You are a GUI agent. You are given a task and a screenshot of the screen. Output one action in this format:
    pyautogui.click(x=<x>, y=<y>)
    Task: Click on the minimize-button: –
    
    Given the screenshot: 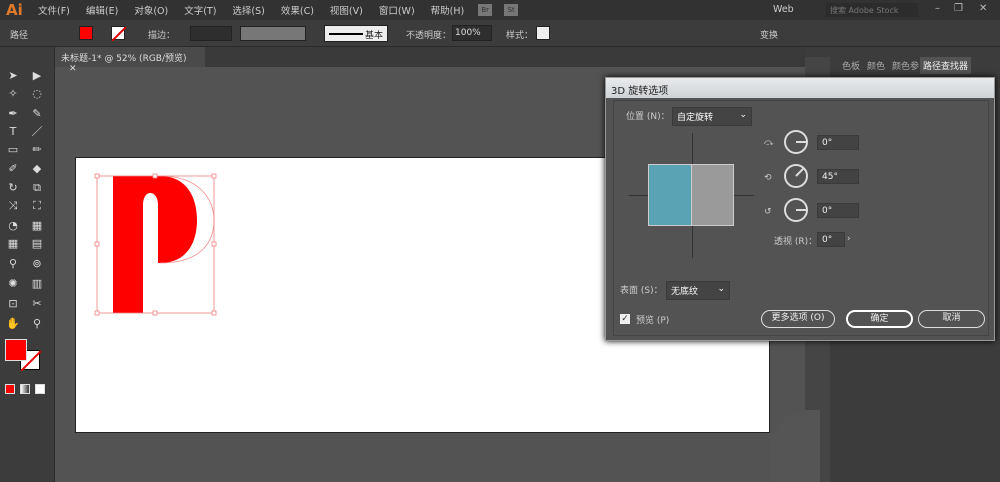 What is the action you would take?
    pyautogui.click(x=937, y=8)
    